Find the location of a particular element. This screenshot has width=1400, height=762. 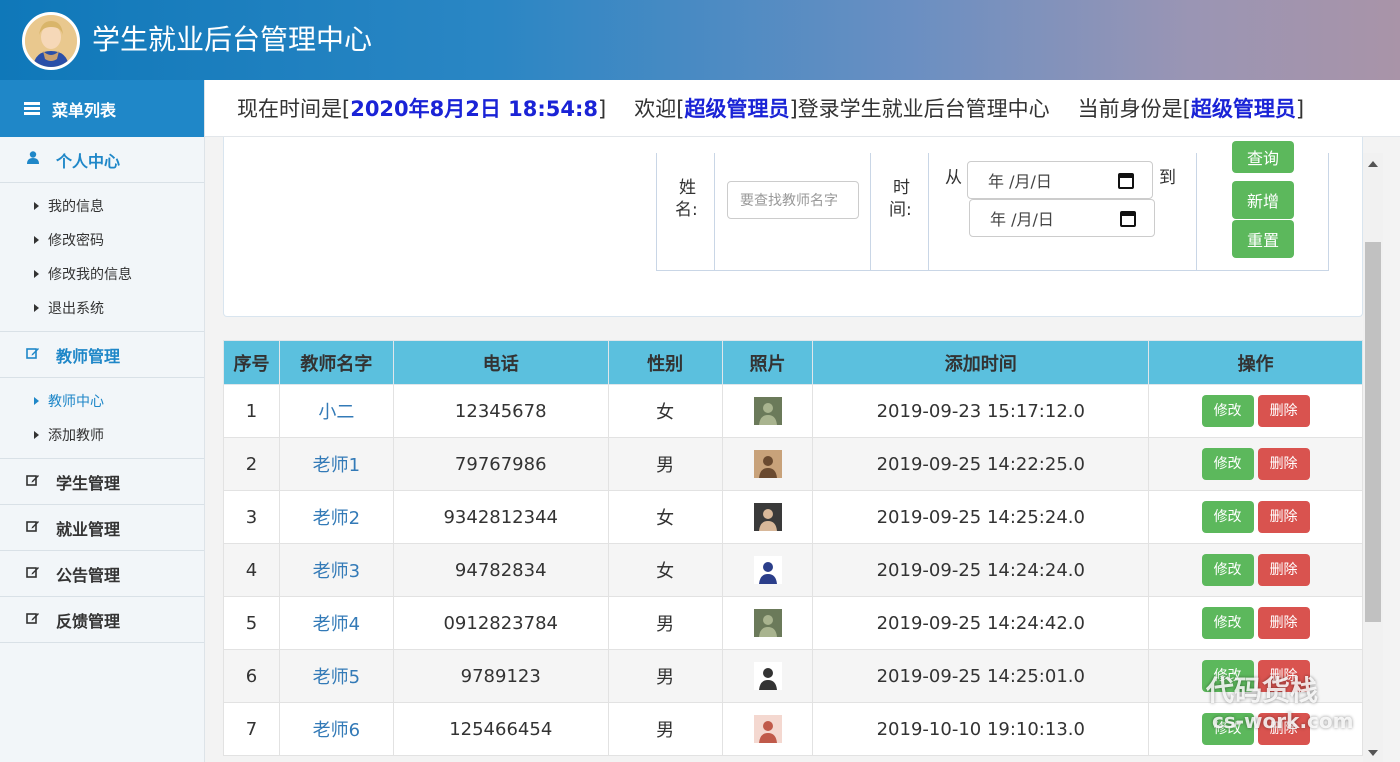

teacher-name-link: 老师2 is located at coordinates (336, 517).